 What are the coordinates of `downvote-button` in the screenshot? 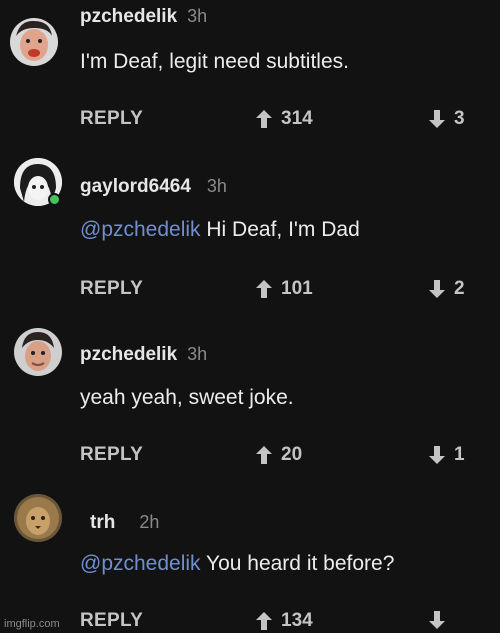 It's located at (441, 620).